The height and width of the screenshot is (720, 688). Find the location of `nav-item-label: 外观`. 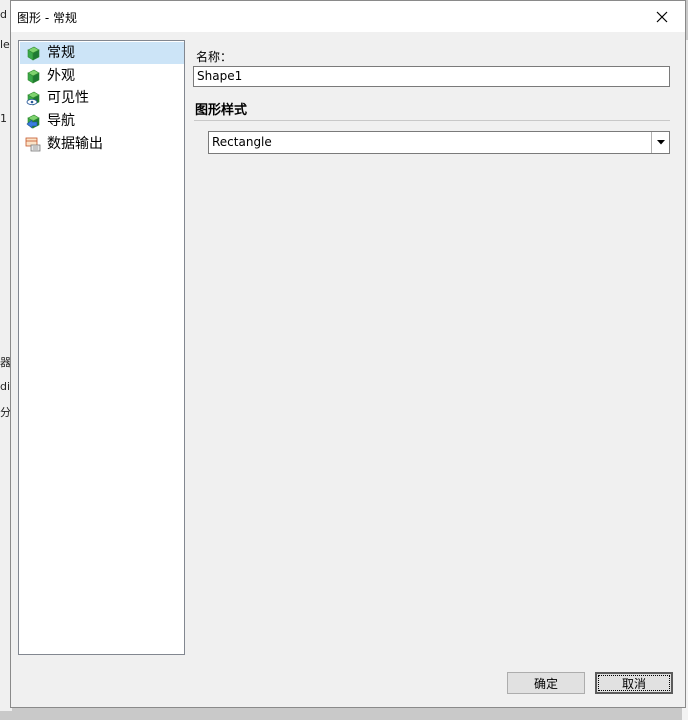

nav-item-label: 外观 is located at coordinates (61, 76).